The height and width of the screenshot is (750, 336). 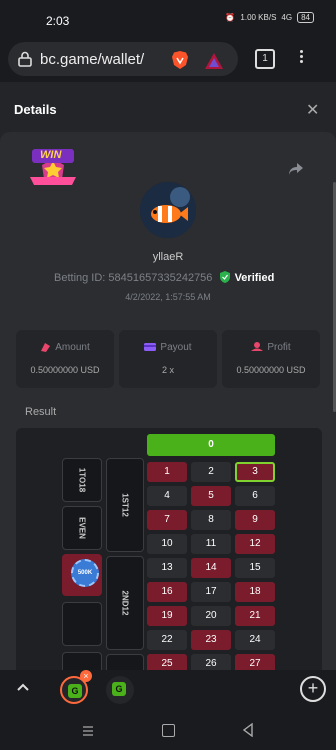 What do you see at coordinates (258, 17) in the screenshot?
I see `net-speed: 1.00 KB/S` at bounding box center [258, 17].